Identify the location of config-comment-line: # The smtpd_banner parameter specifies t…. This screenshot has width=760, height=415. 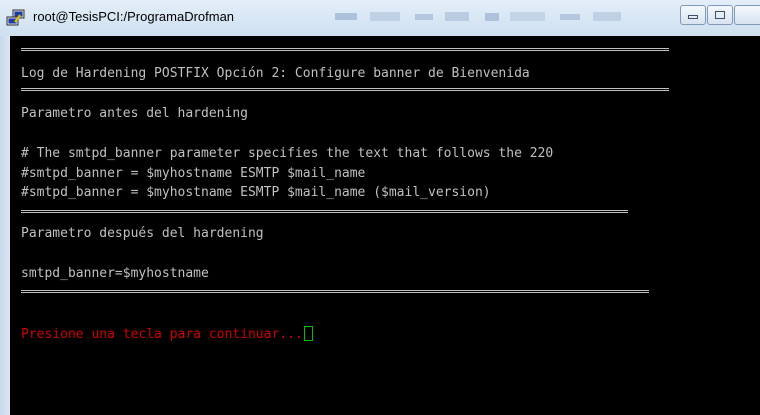
(287, 153).